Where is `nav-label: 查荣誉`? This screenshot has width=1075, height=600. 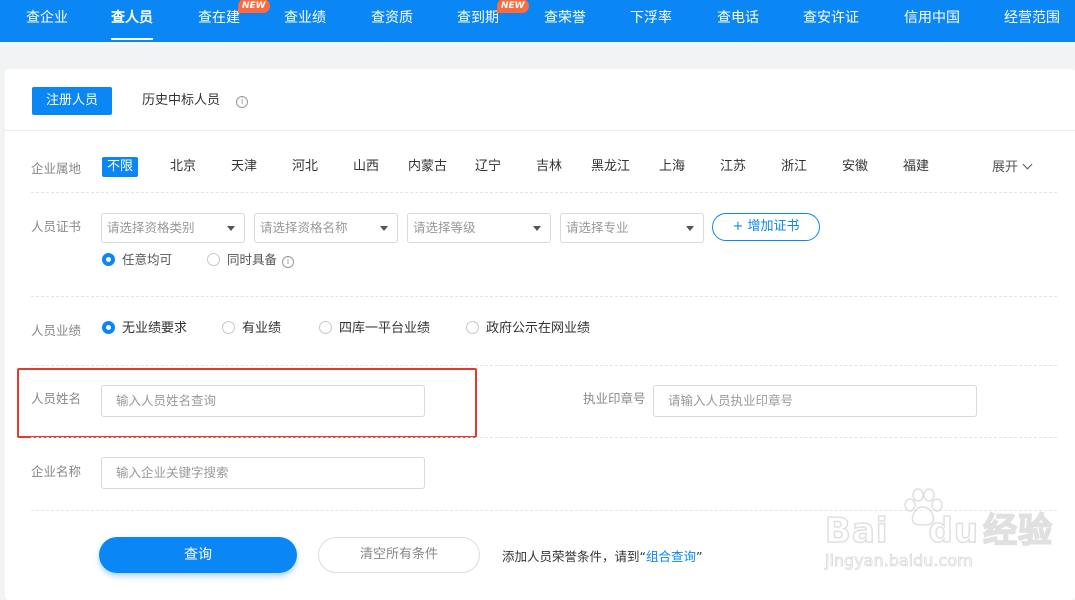
nav-label: 查荣誉 is located at coordinates (565, 18).